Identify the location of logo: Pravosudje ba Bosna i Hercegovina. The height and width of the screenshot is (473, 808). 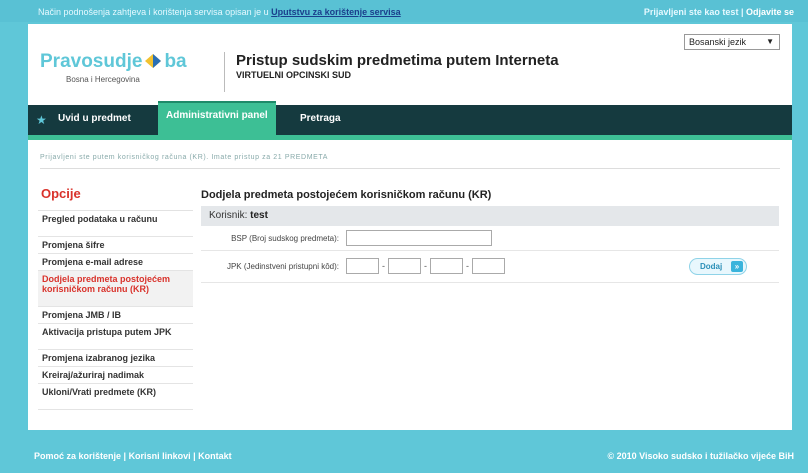
(125, 71).